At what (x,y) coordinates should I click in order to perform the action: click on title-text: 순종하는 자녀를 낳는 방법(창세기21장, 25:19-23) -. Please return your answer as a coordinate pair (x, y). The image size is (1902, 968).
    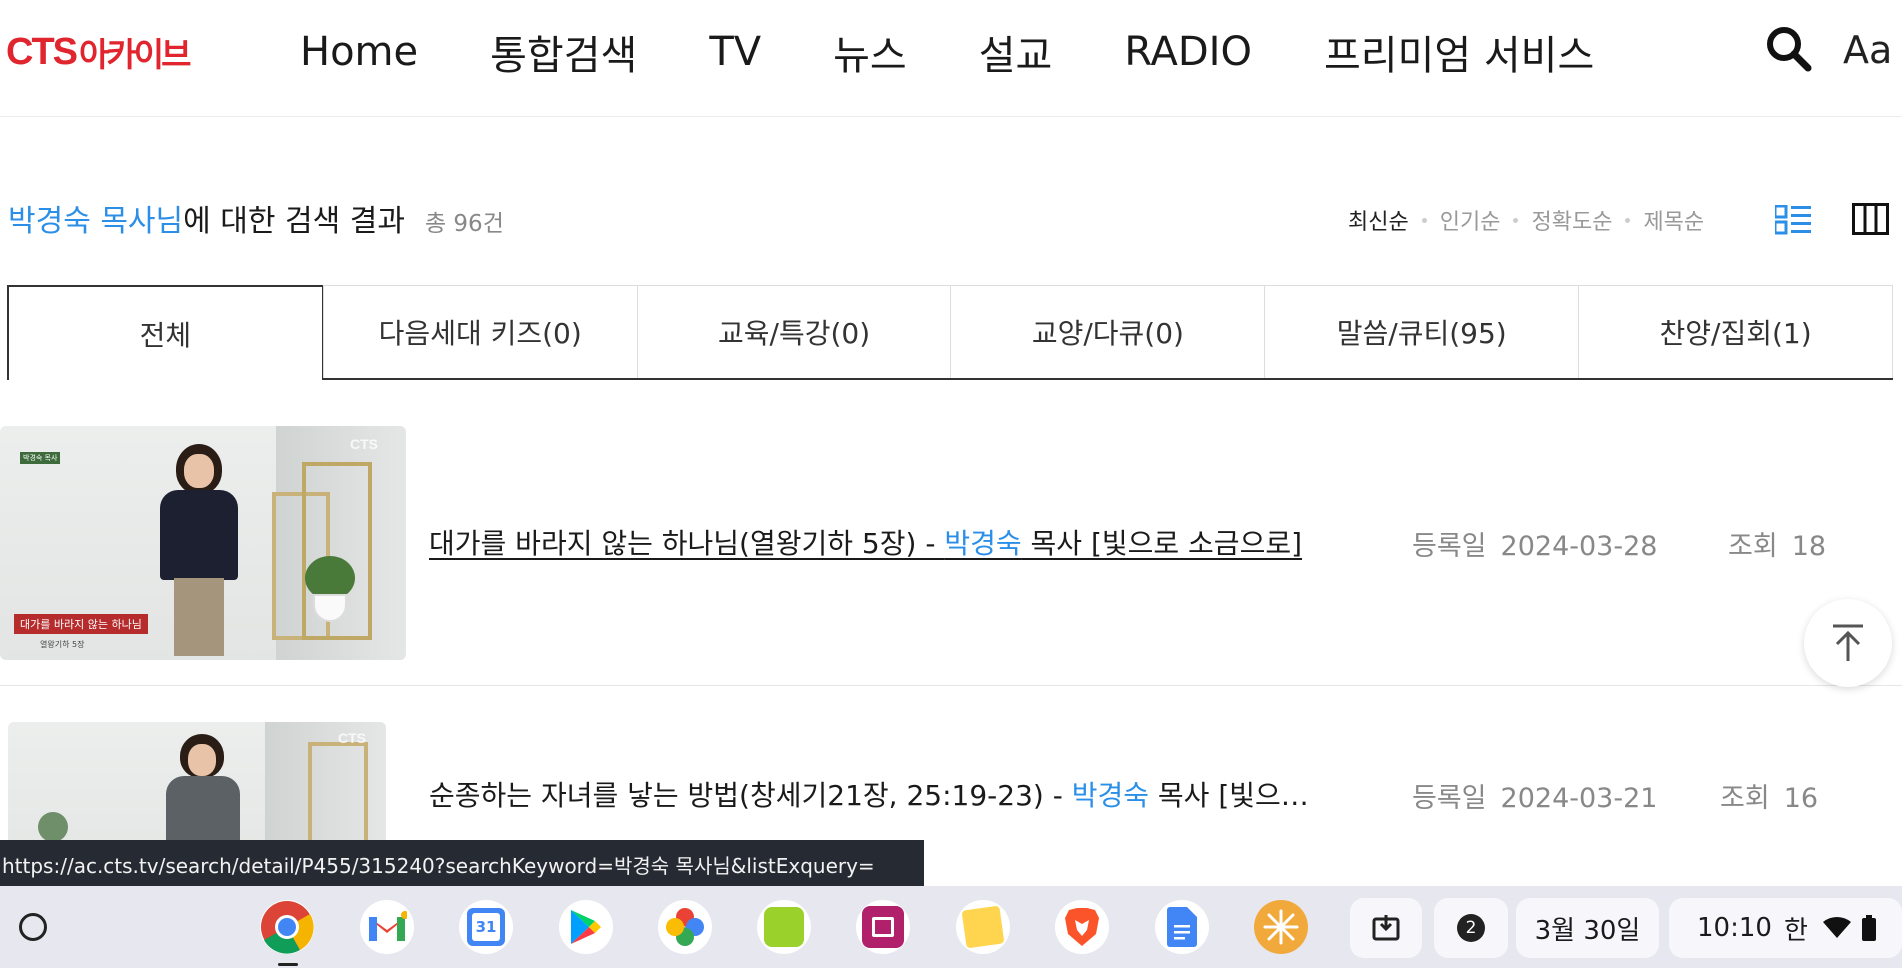
    Looking at the image, I should click on (750, 795).